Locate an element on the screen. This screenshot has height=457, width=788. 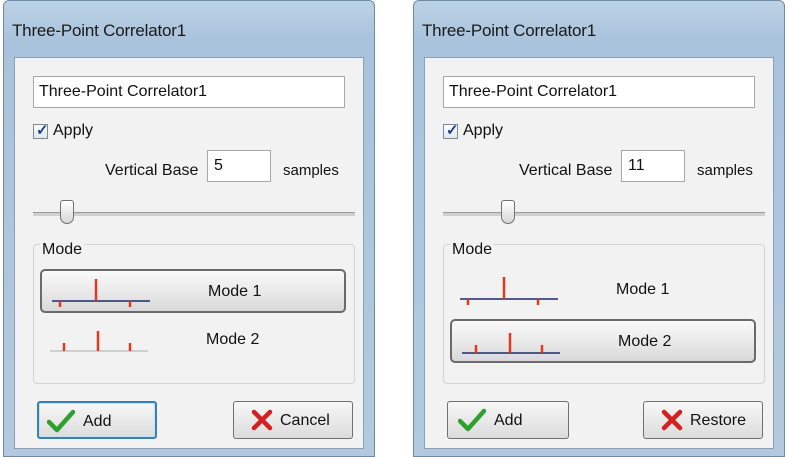
cancel-label: Cancel is located at coordinates (305, 420).